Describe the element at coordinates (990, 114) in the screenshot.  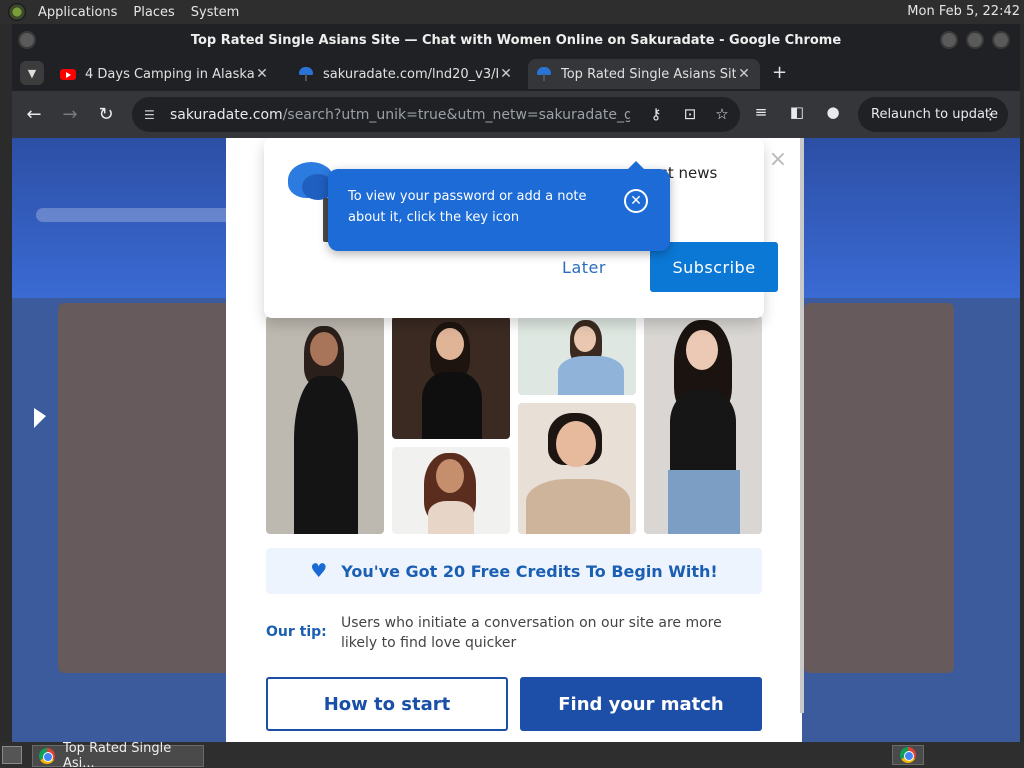
I see `more-options-icon: ⋮` at that location.